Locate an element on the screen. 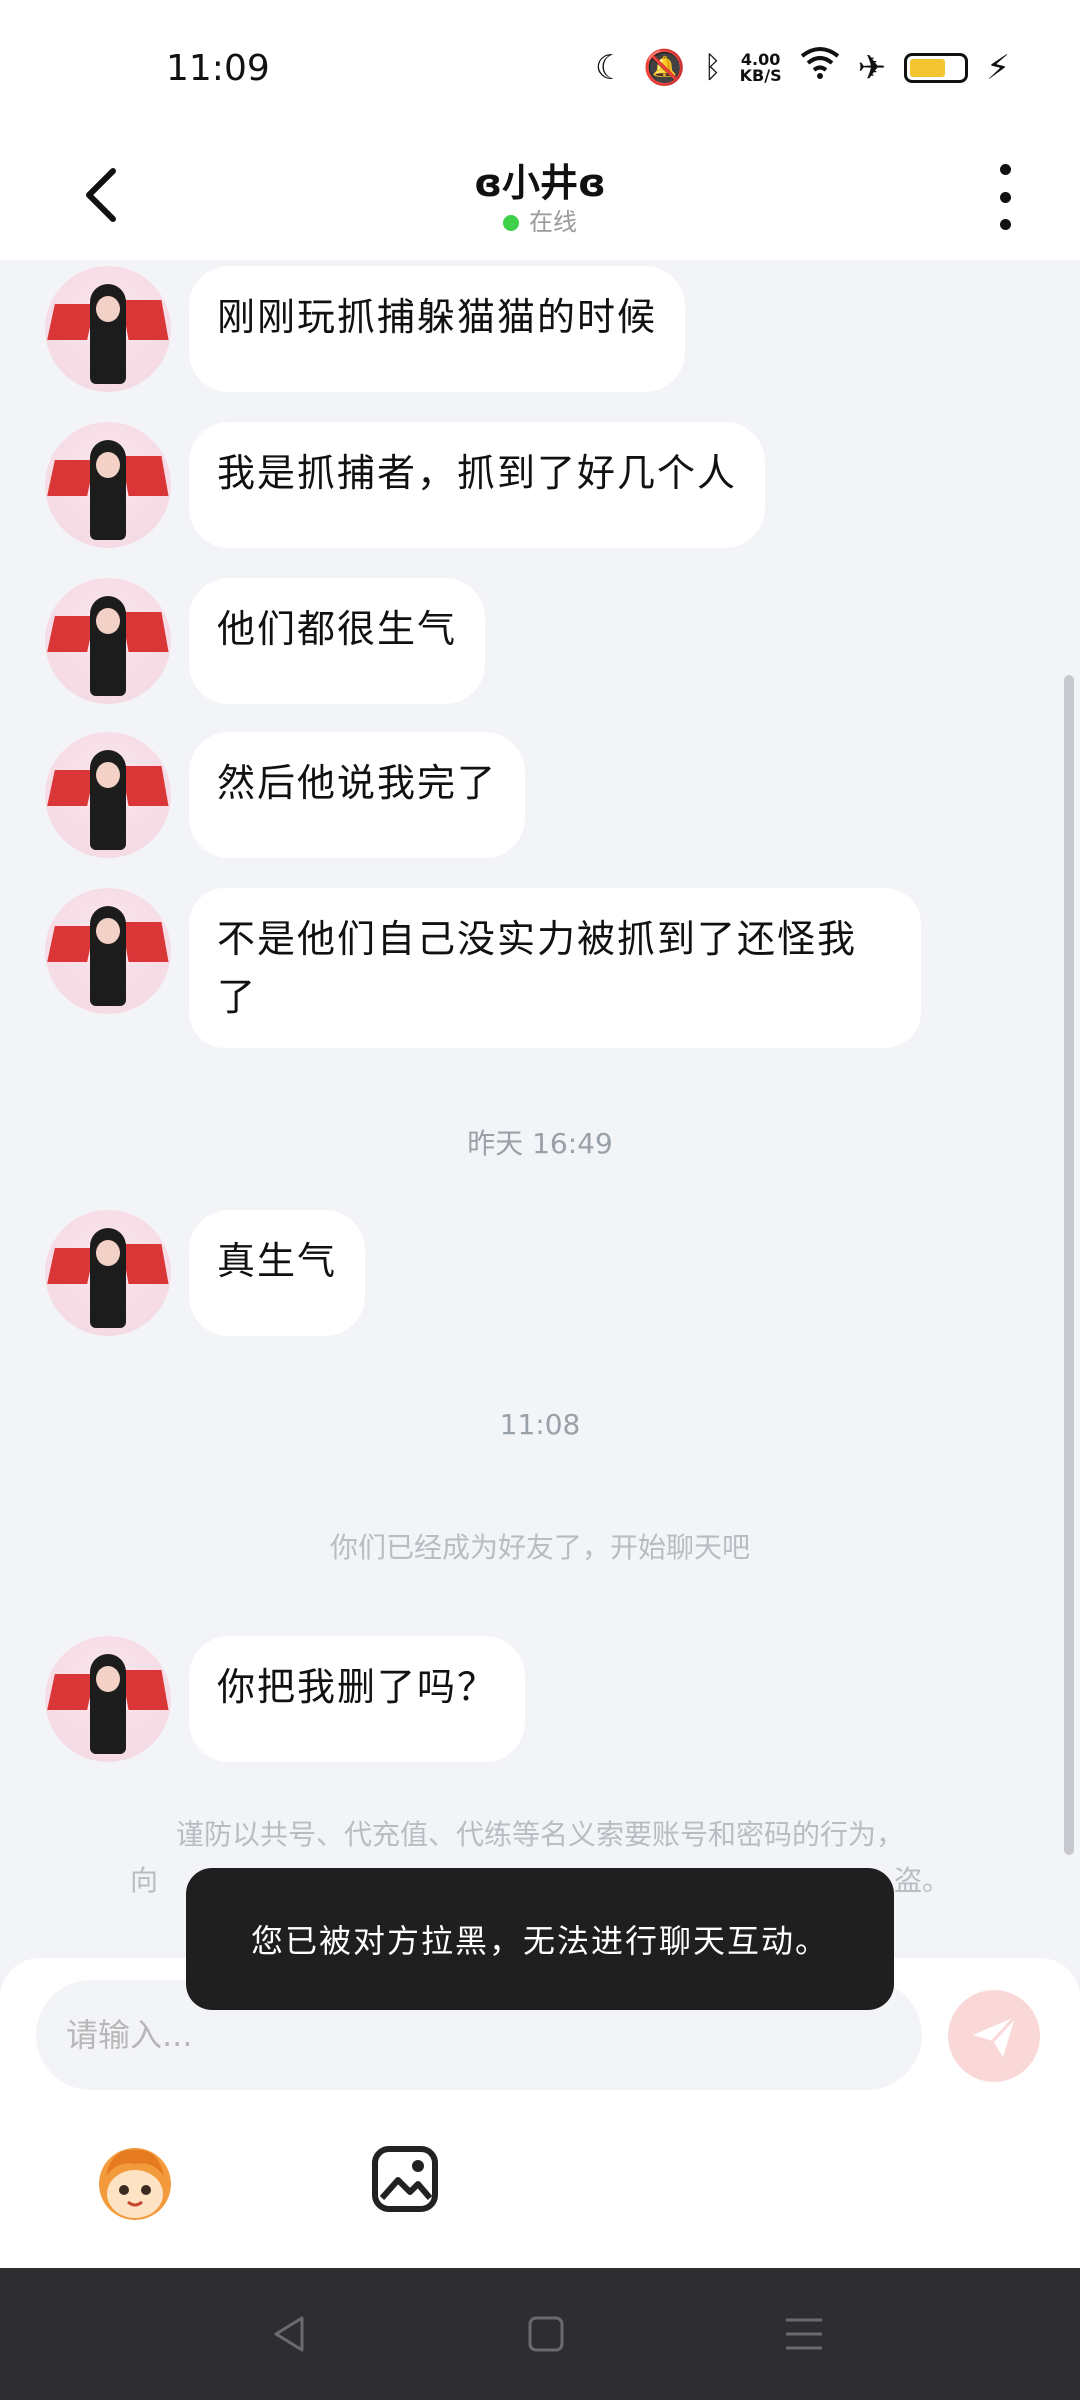  message-bubble: 然后他说我完了 is located at coordinates (357, 795).